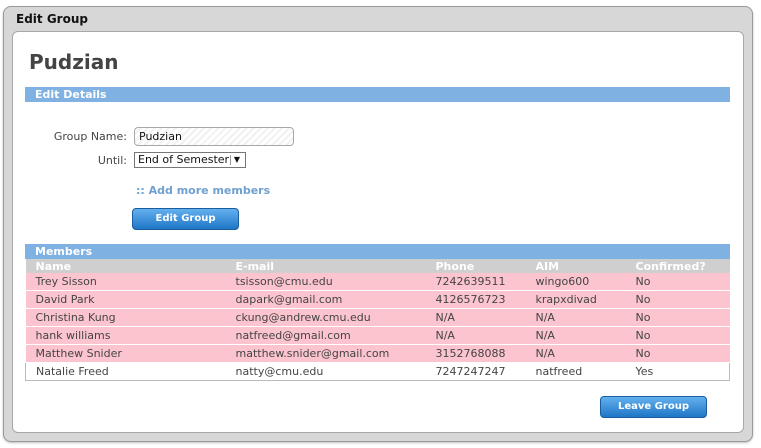 The width and height of the screenshot is (761, 448). Describe the element at coordinates (325, 353) in the screenshot. I see `member-email: matthew.snider@gmail.com` at that location.